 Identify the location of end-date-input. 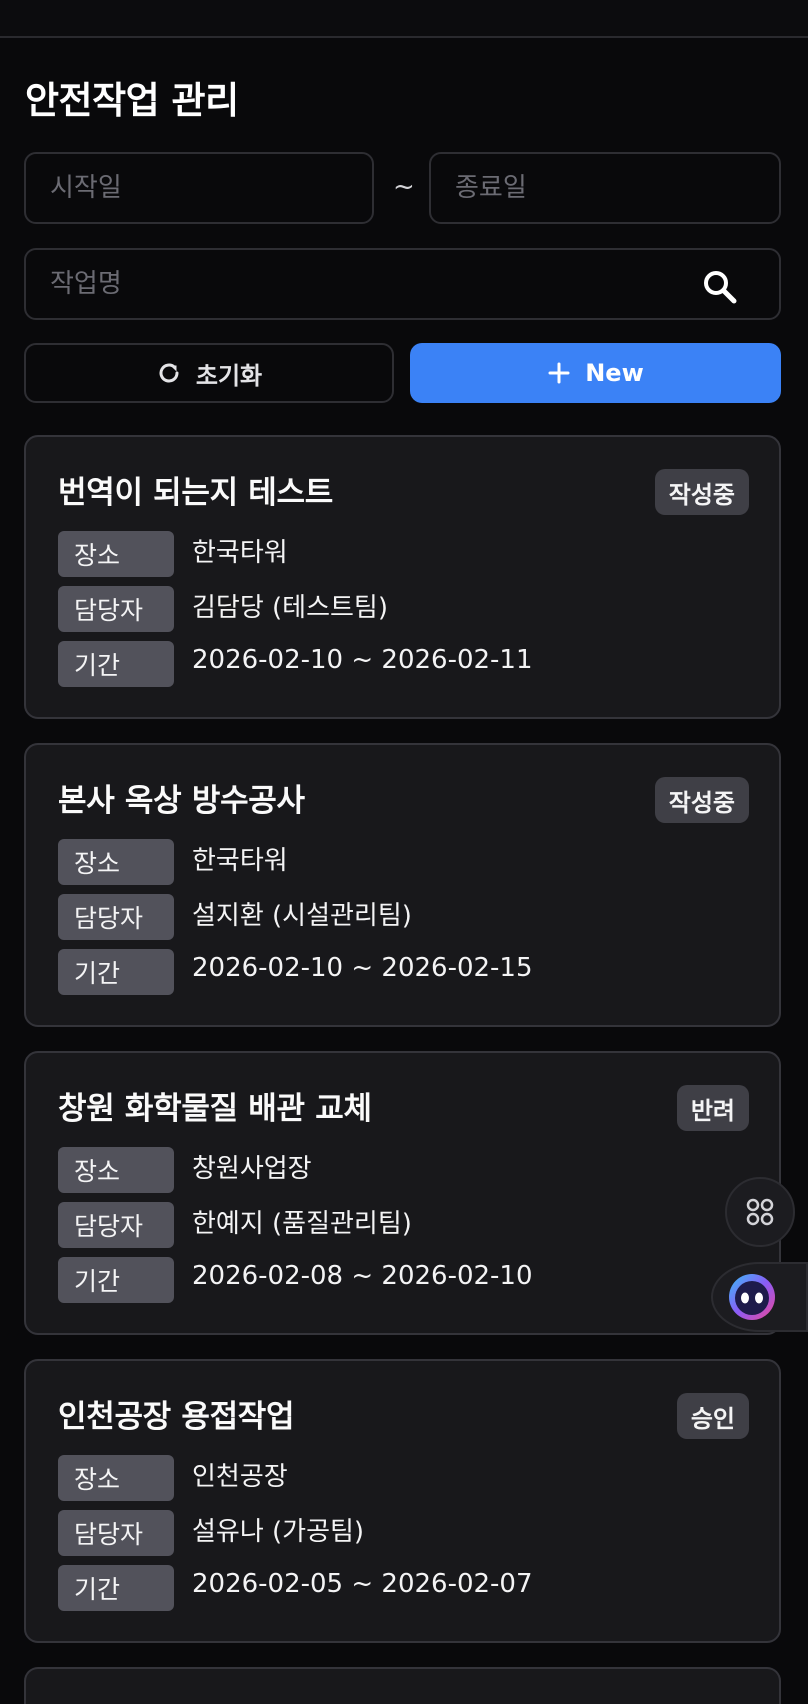
(584, 188).